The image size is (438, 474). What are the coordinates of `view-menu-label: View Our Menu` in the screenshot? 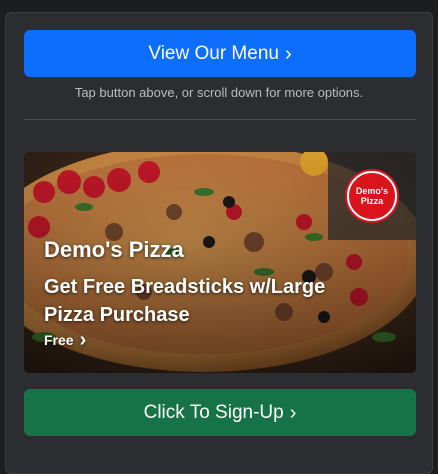 It's located at (213, 53).